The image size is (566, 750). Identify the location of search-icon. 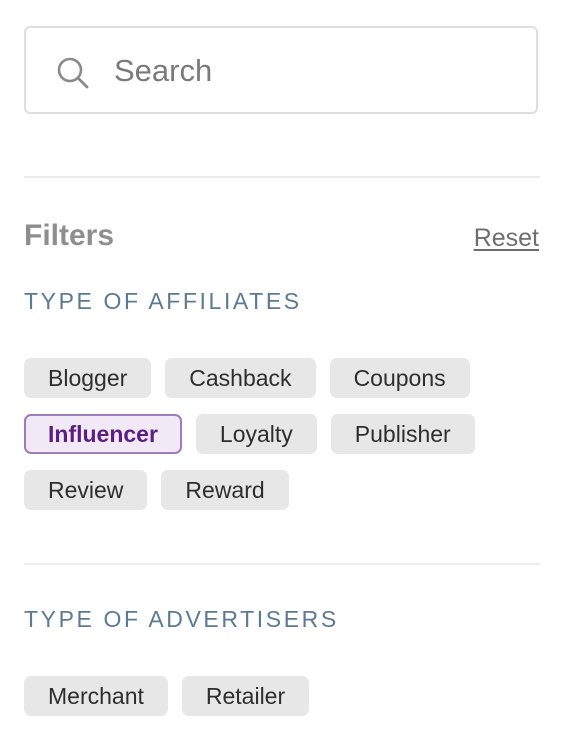
(73, 73).